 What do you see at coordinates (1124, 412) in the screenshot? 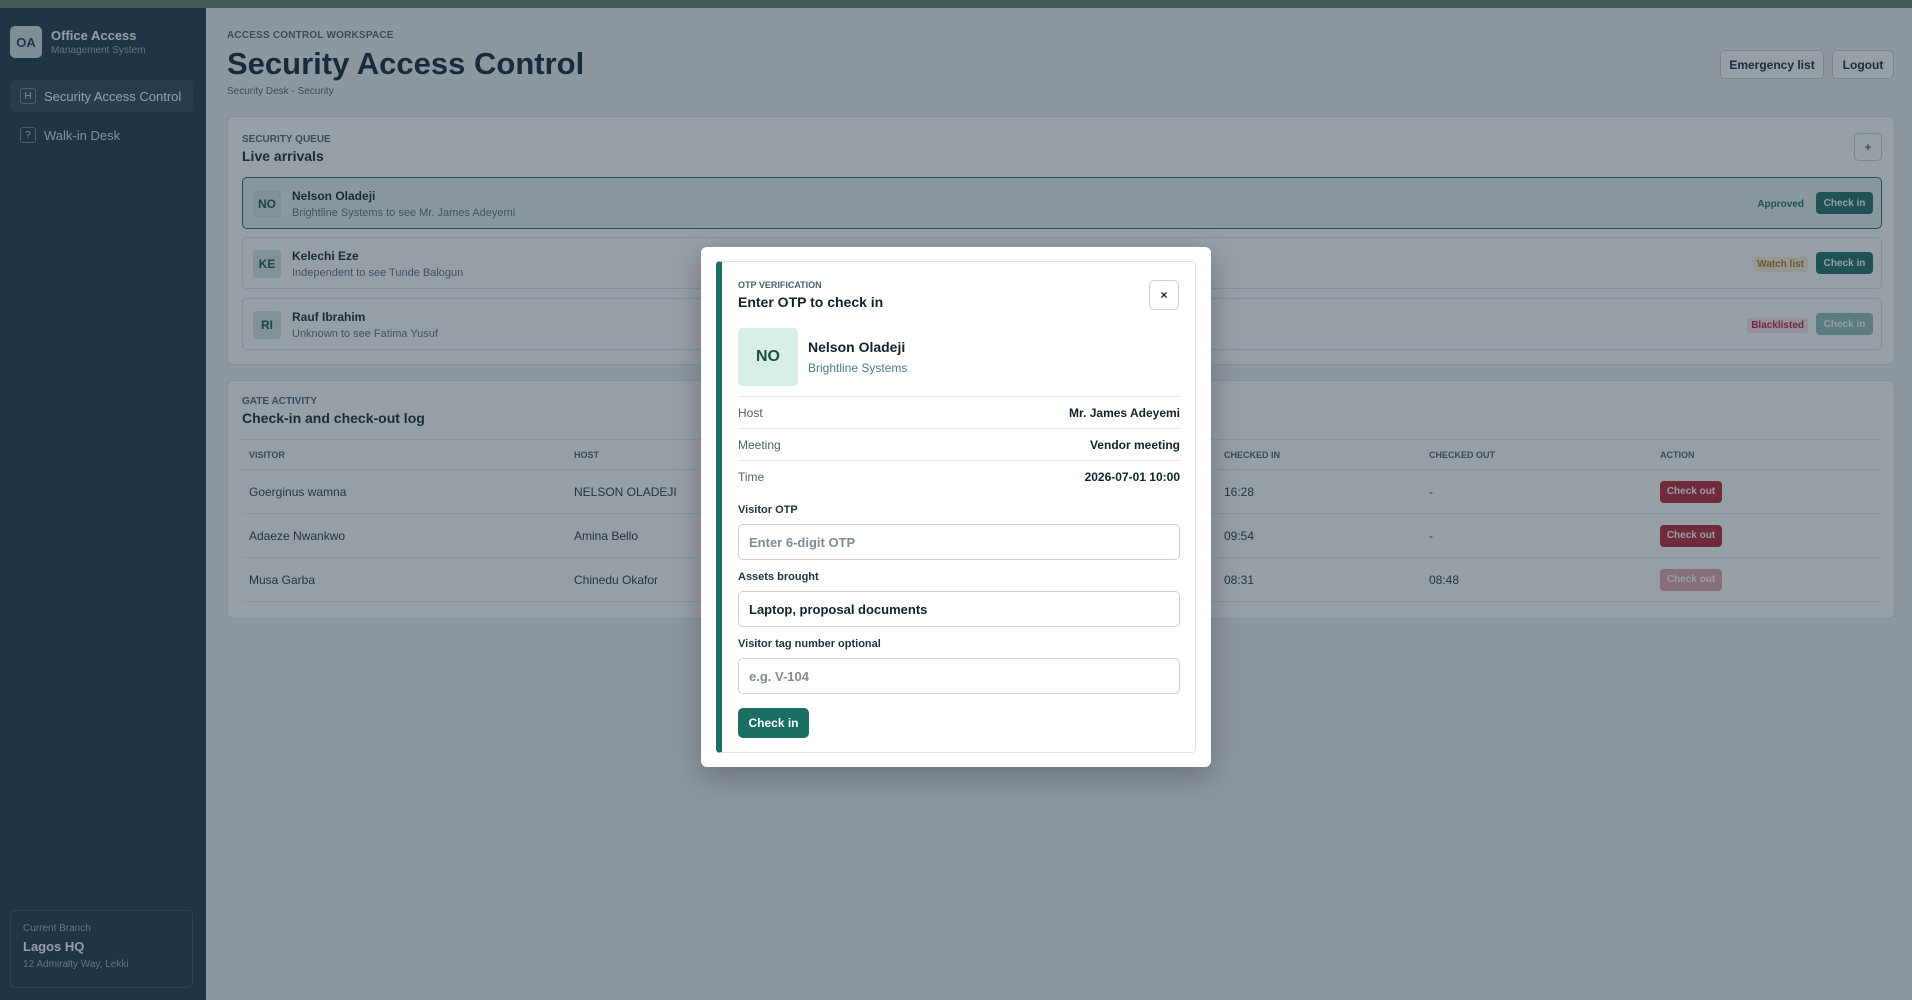
I see `host-value: Mr. James Adeyemi` at bounding box center [1124, 412].